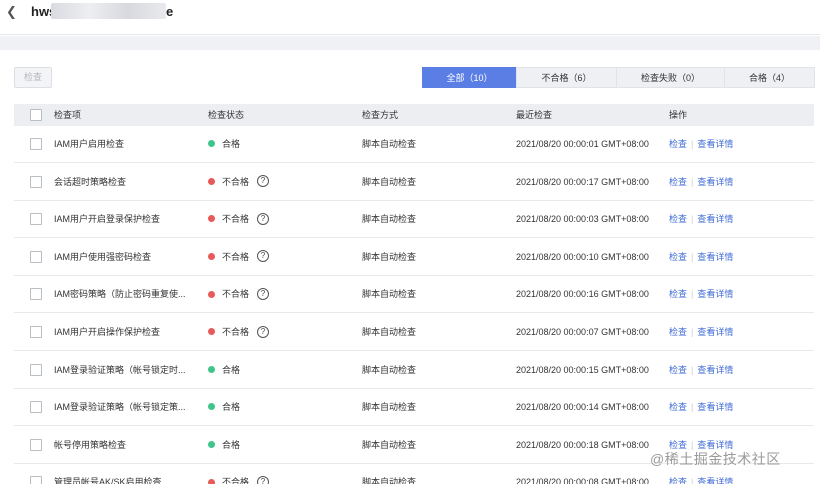  What do you see at coordinates (582, 219) in the screenshot?
I see `last-check-time: 2021/08/20 00:00:03 GMT+08:00` at bounding box center [582, 219].